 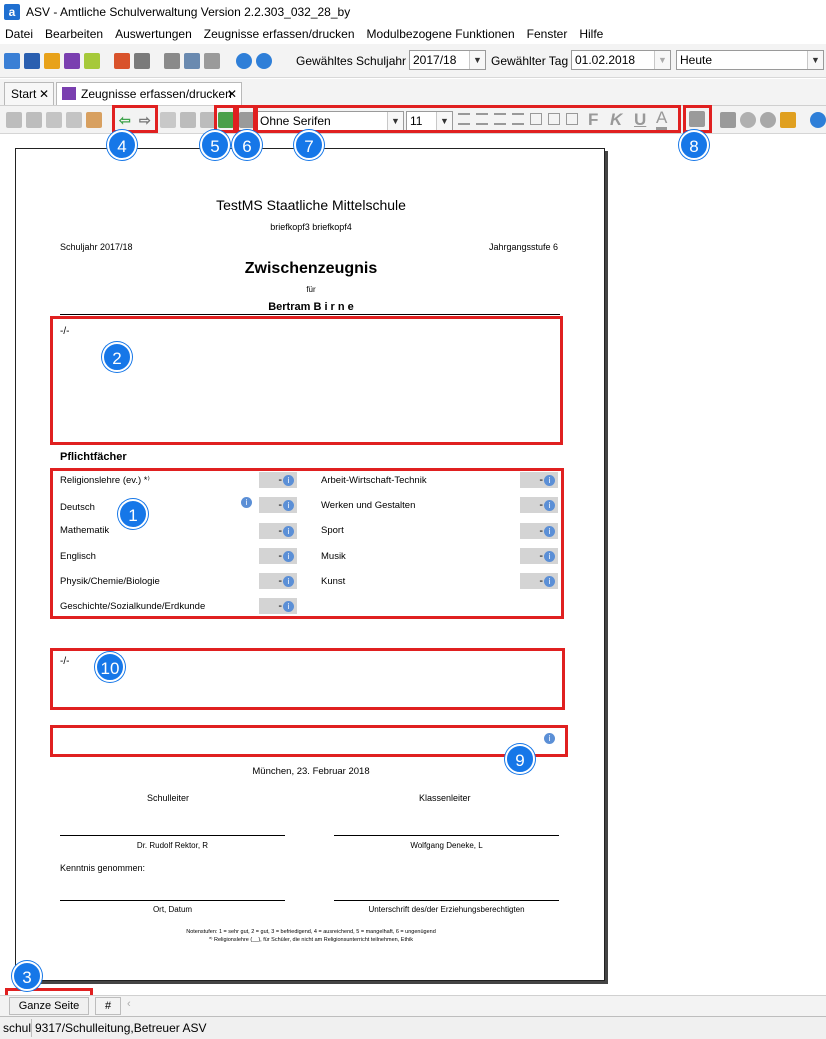 What do you see at coordinates (523, 247) in the screenshot?
I see `jahrgangsstufe-text: Jahrgangsstufe 6` at bounding box center [523, 247].